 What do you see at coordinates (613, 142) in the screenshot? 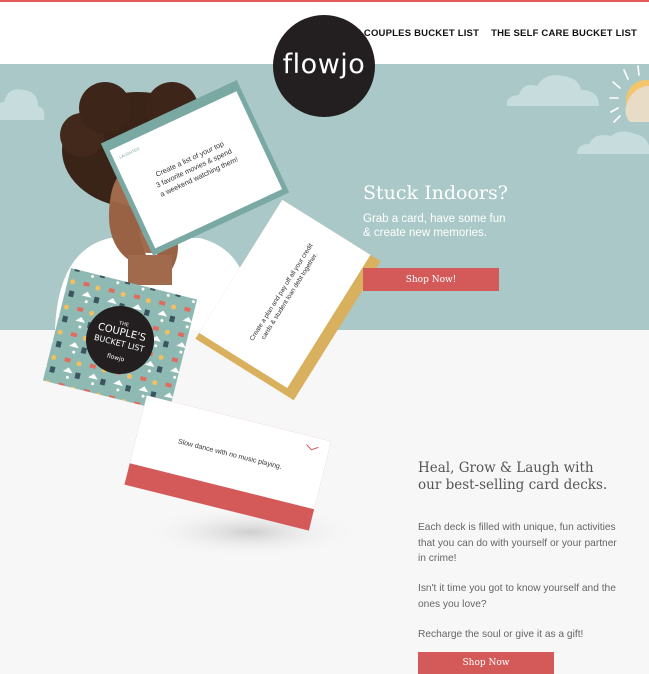
I see `cloud-bottom` at bounding box center [613, 142].